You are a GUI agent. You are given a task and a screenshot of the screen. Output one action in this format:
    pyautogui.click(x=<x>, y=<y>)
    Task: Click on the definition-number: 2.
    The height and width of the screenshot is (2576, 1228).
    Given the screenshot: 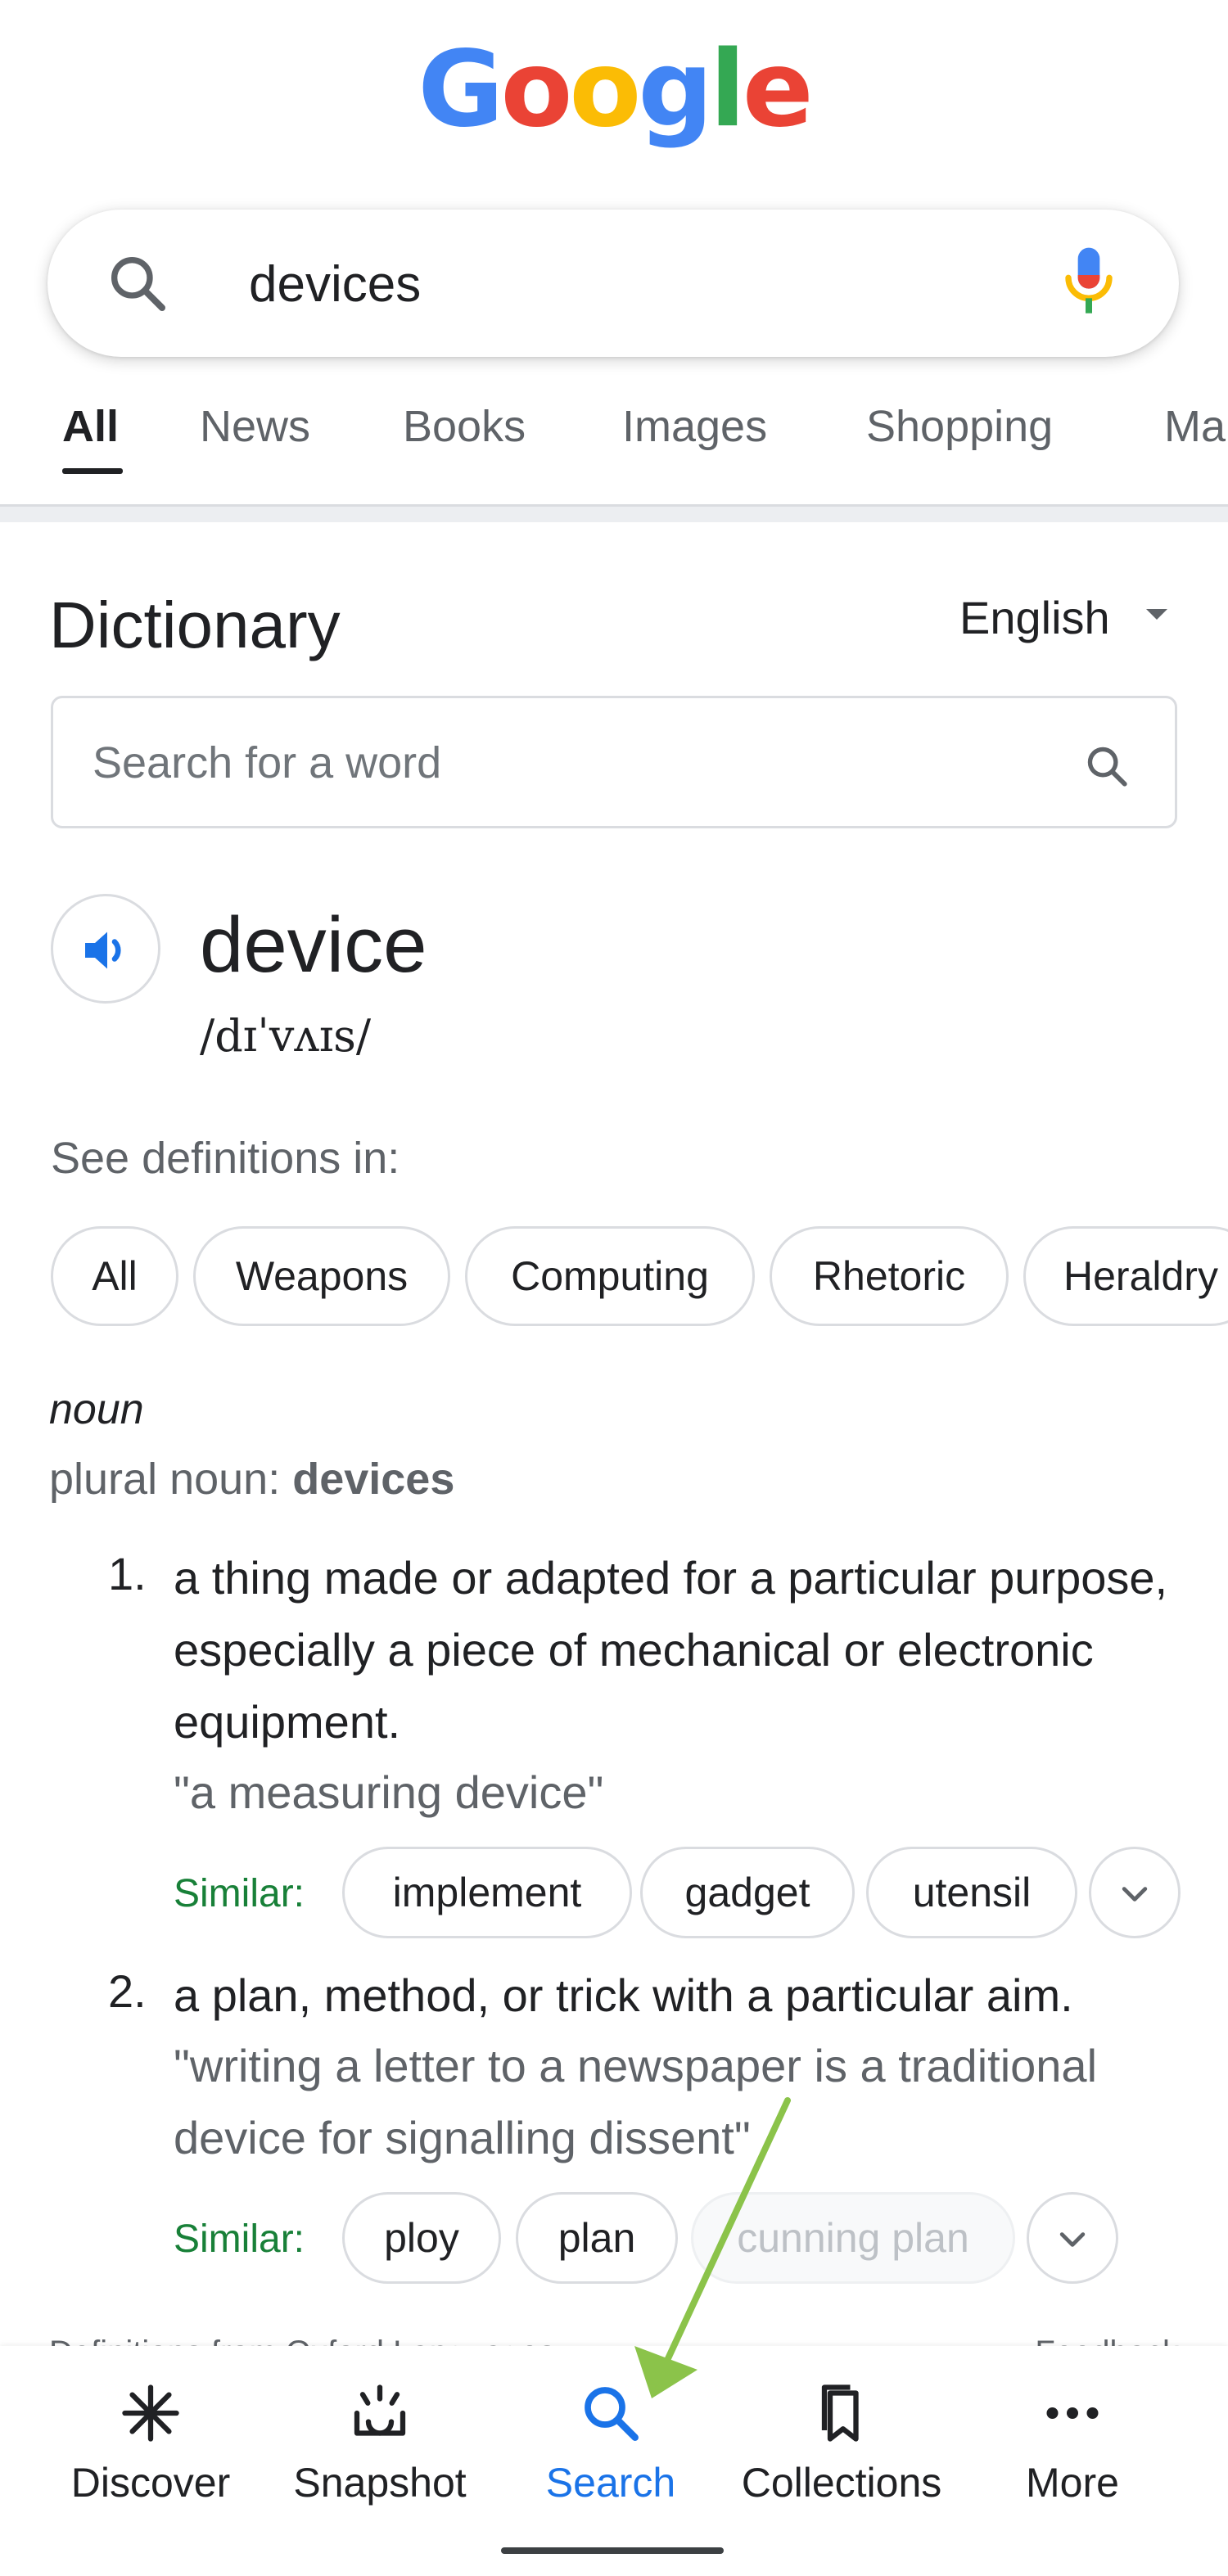 What is the action you would take?
    pyautogui.click(x=128, y=1991)
    